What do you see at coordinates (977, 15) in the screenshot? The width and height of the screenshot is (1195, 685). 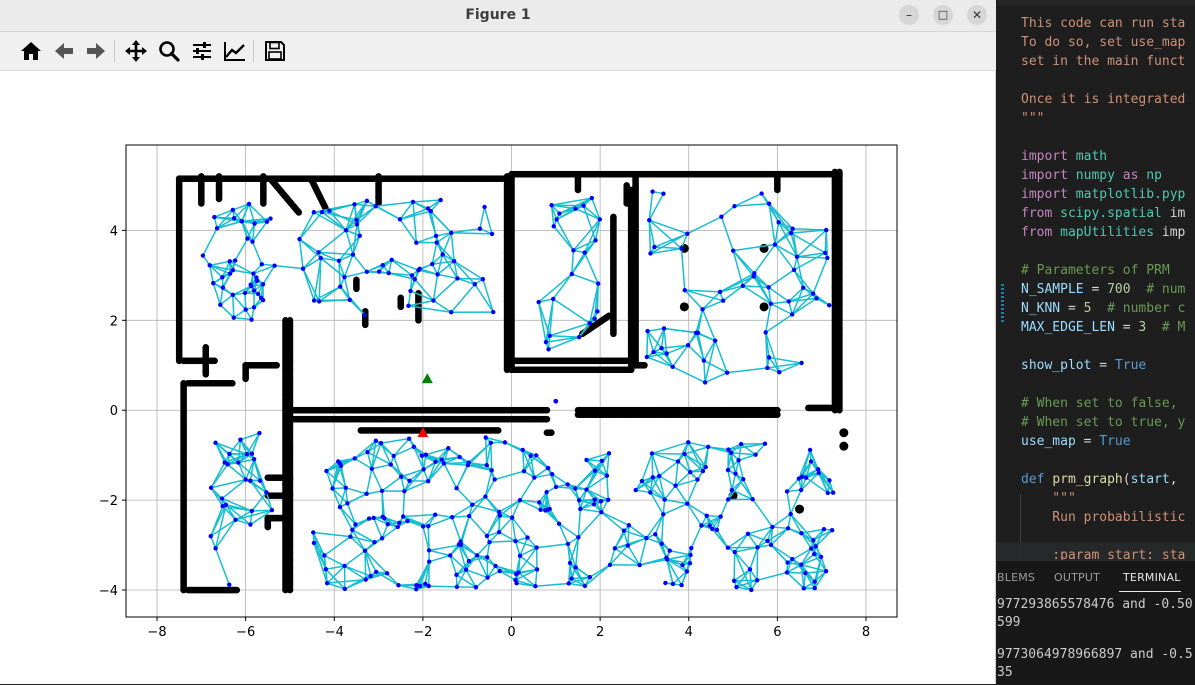 I see `close-button: ✕` at bounding box center [977, 15].